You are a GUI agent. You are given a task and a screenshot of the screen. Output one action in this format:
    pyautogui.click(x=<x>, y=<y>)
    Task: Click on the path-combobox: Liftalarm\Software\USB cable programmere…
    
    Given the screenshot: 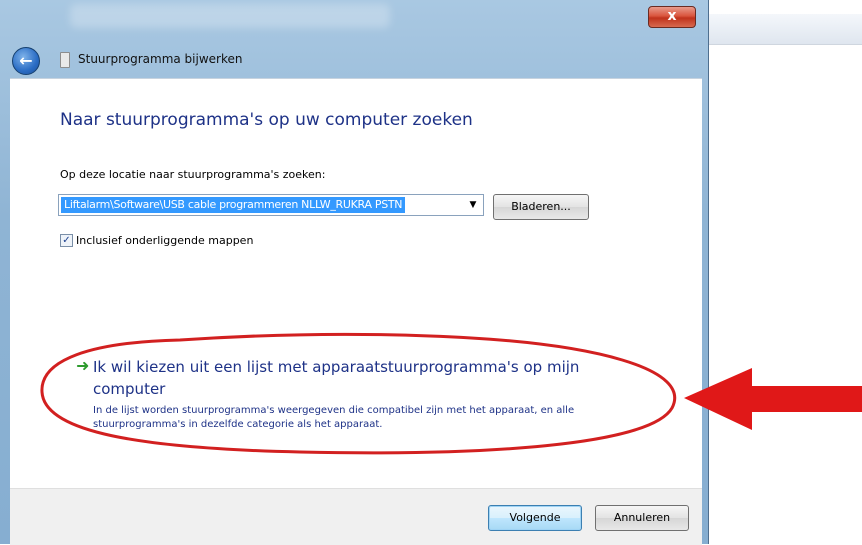 What is the action you would take?
    pyautogui.click(x=271, y=205)
    